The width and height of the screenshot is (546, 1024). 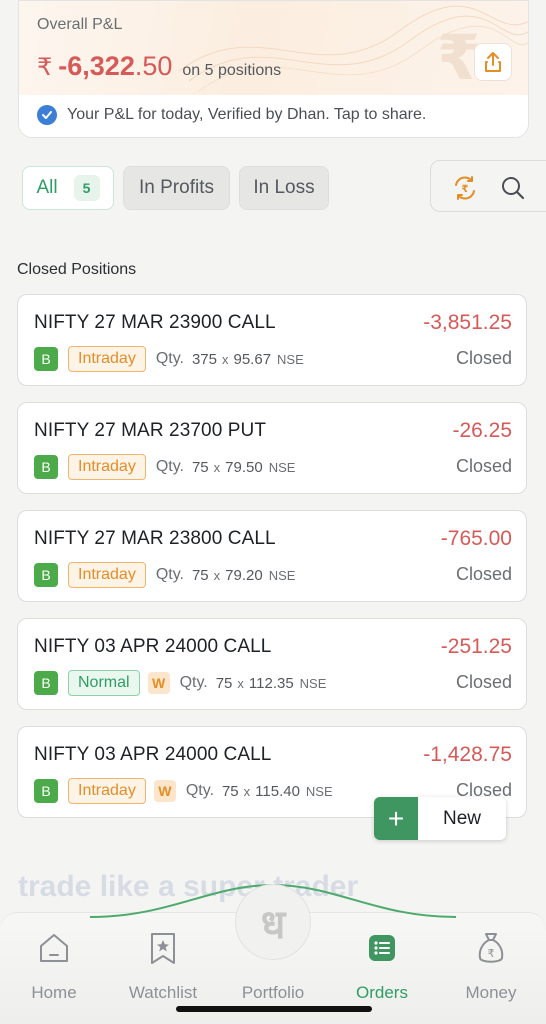 I want to click on position-meta: B Intraday Qty. 75 x 79.50 NSE, so click(x=164, y=467).